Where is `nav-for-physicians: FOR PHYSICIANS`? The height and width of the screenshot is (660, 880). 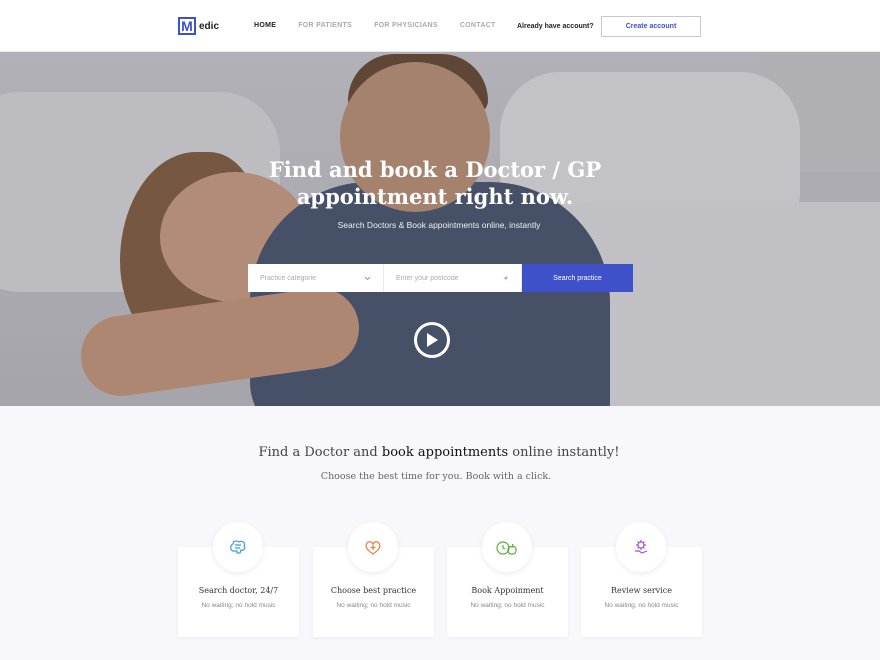
nav-for-physicians: FOR PHYSICIANS is located at coordinates (406, 25).